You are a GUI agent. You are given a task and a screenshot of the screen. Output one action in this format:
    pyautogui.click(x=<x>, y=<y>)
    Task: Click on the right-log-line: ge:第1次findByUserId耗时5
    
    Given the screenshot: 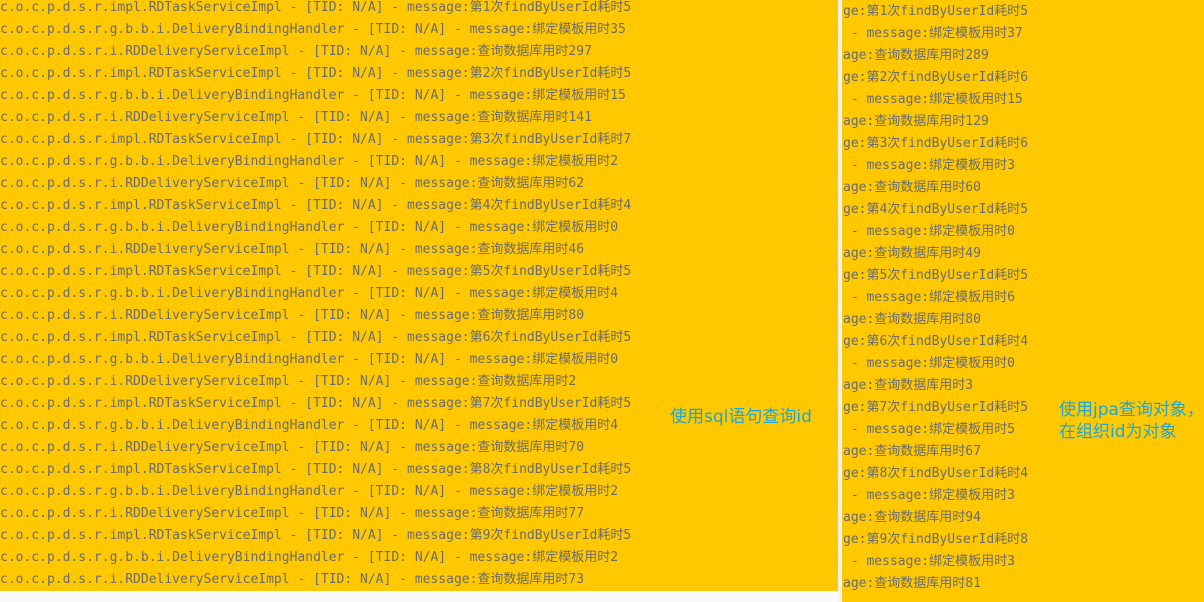 What is the action you would take?
    pyautogui.click(x=936, y=11)
    